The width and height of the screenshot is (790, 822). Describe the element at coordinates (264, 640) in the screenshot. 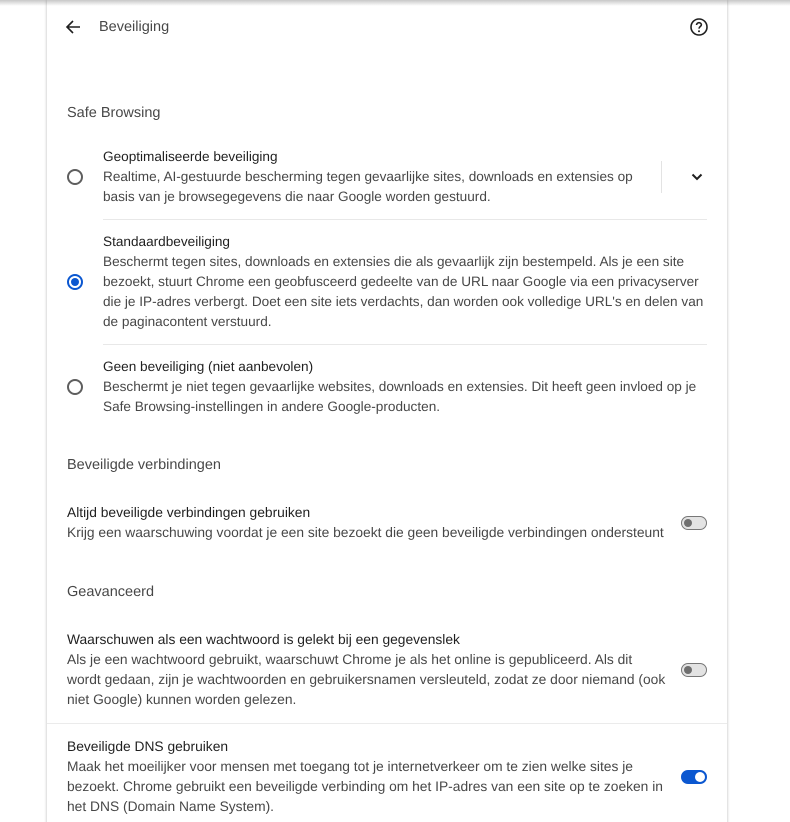

I see `setting-title: Waarschuwen als een wachtwoord is gelekt bij een gegevenslek` at that location.